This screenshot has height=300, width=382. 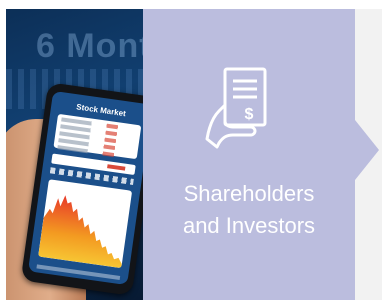 I want to click on card-arrow-pointer, so click(x=367, y=150).